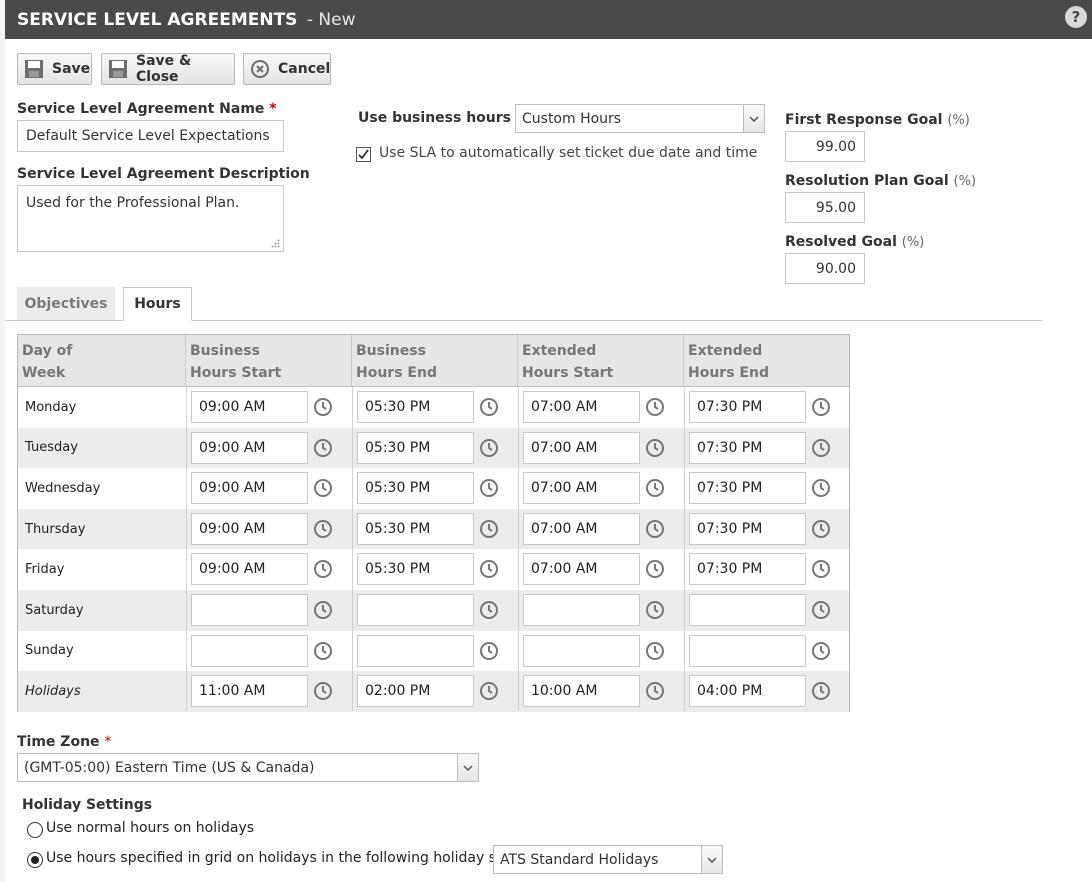 This screenshot has height=882, width=1092. What do you see at coordinates (965, 181) in the screenshot?
I see `resolution-plan-goal-unit: (%)` at bounding box center [965, 181].